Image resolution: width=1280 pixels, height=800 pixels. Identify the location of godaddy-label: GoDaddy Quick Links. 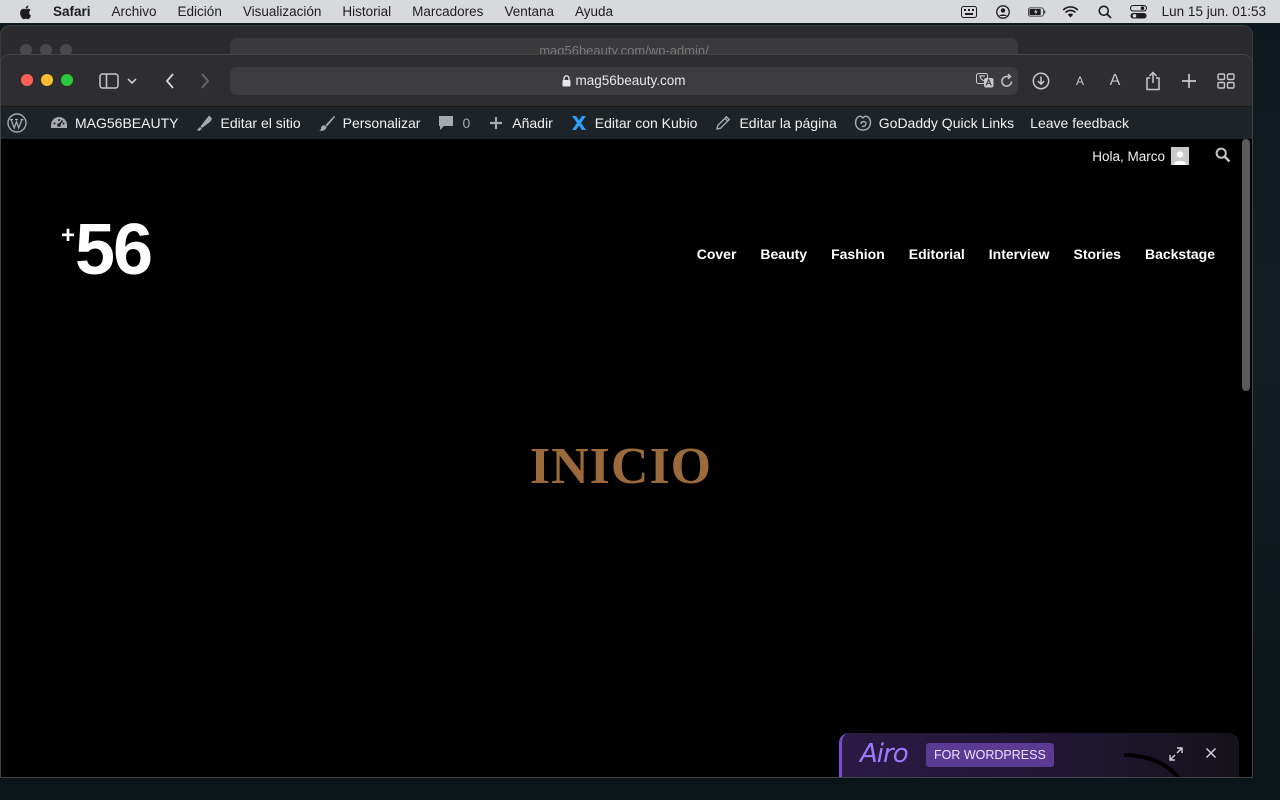
(946, 123).